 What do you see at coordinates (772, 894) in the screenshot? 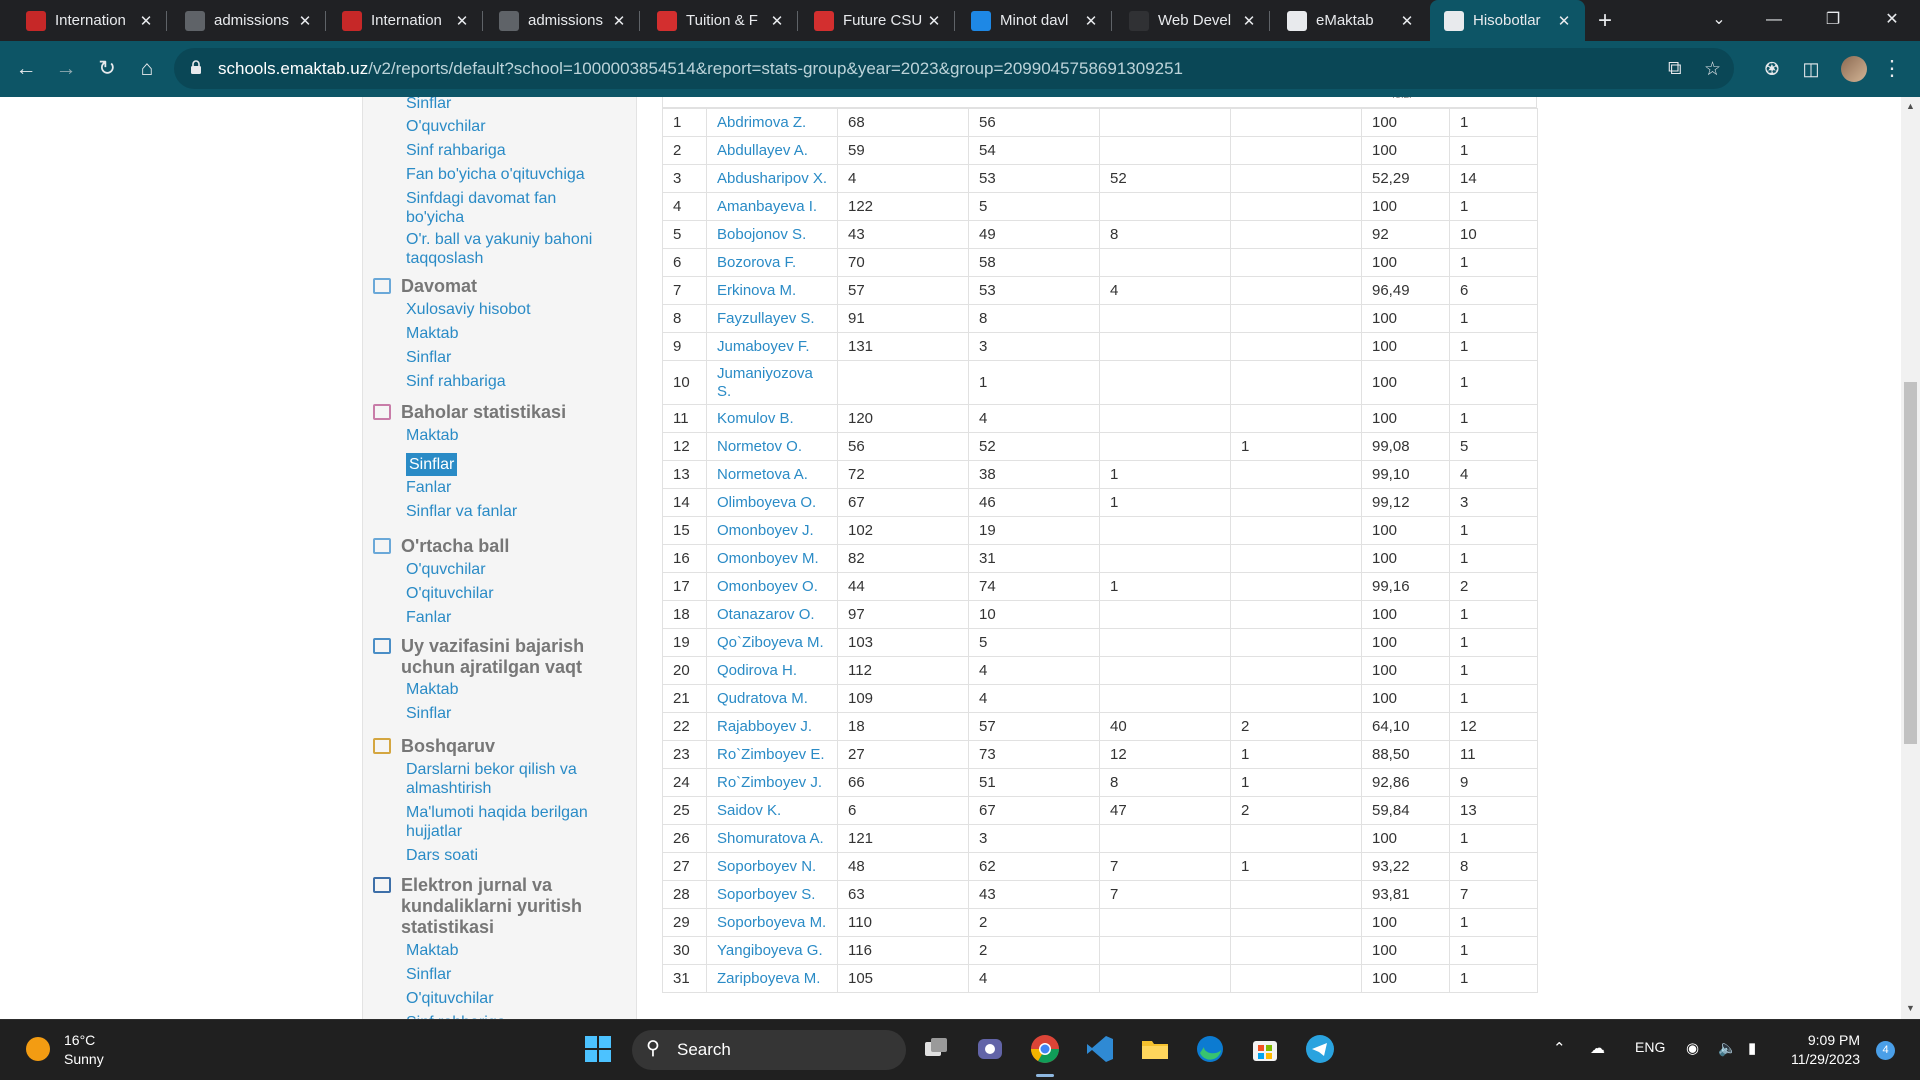
I see `student-name-cell: Soporboyev S.` at bounding box center [772, 894].